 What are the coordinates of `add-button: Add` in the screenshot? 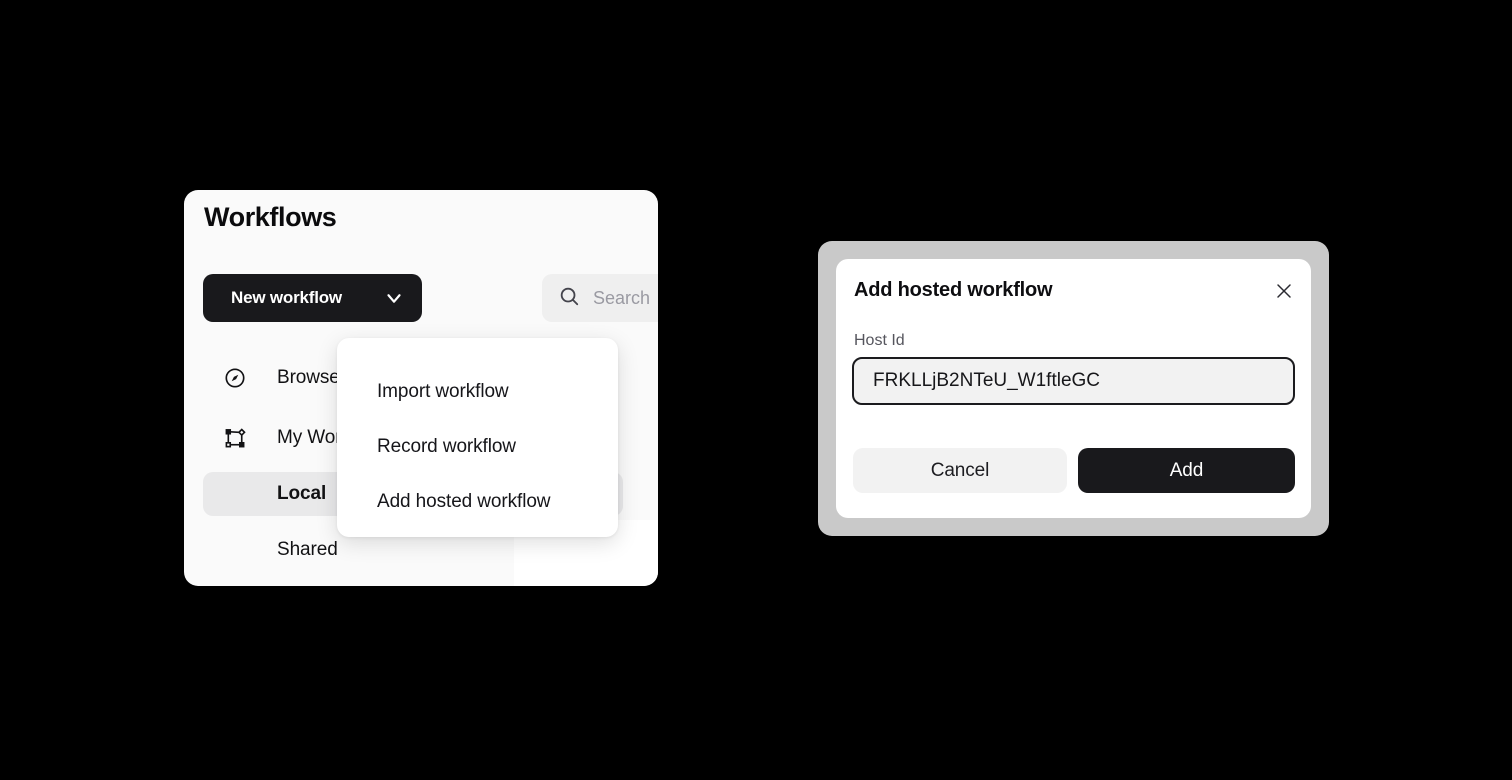 It's located at (1186, 470).